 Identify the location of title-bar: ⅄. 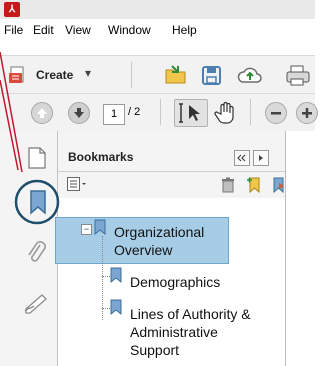
(157, 9).